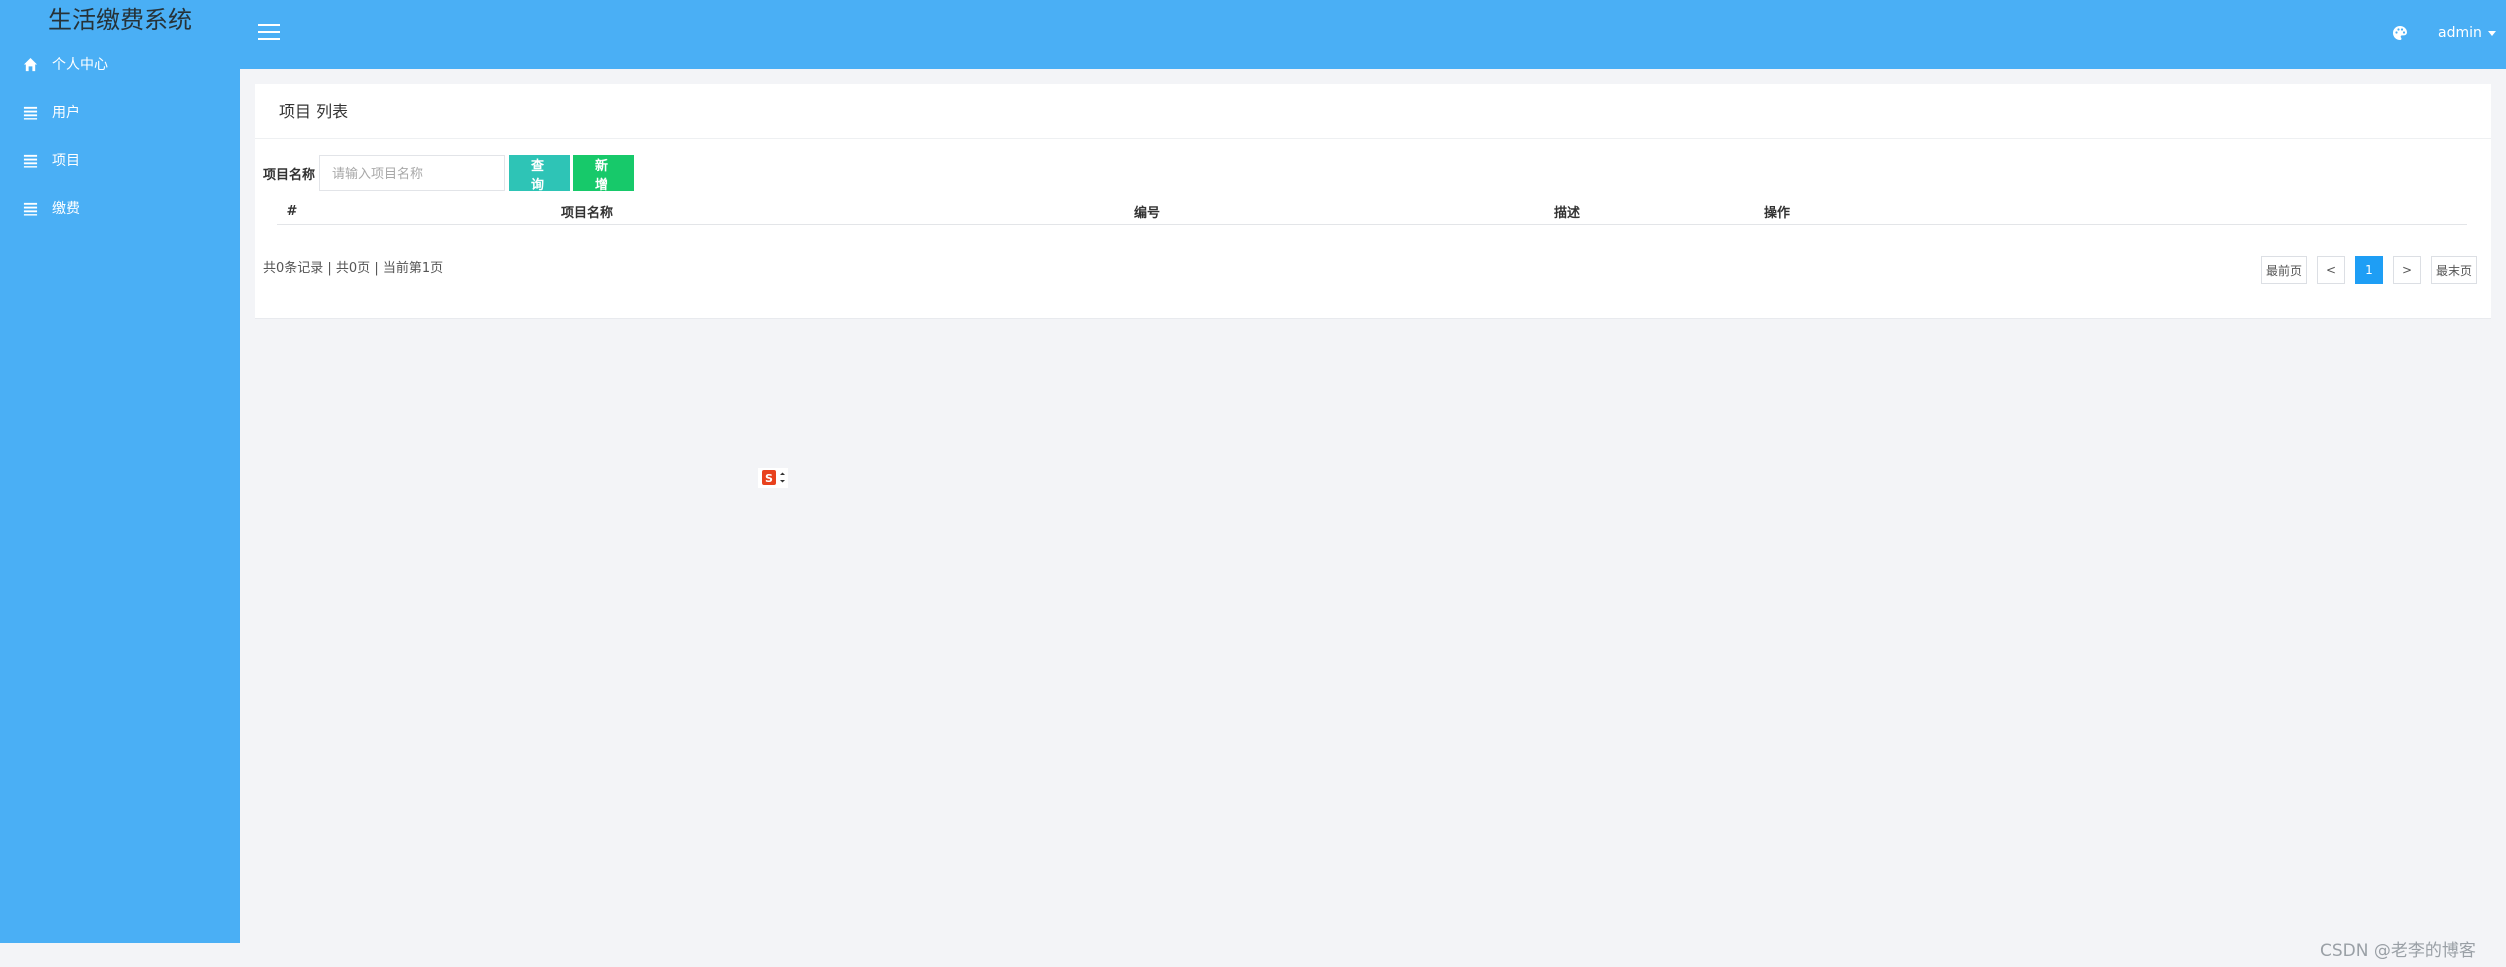  I want to click on sidebar-item-projects: 项目, so click(120, 160).